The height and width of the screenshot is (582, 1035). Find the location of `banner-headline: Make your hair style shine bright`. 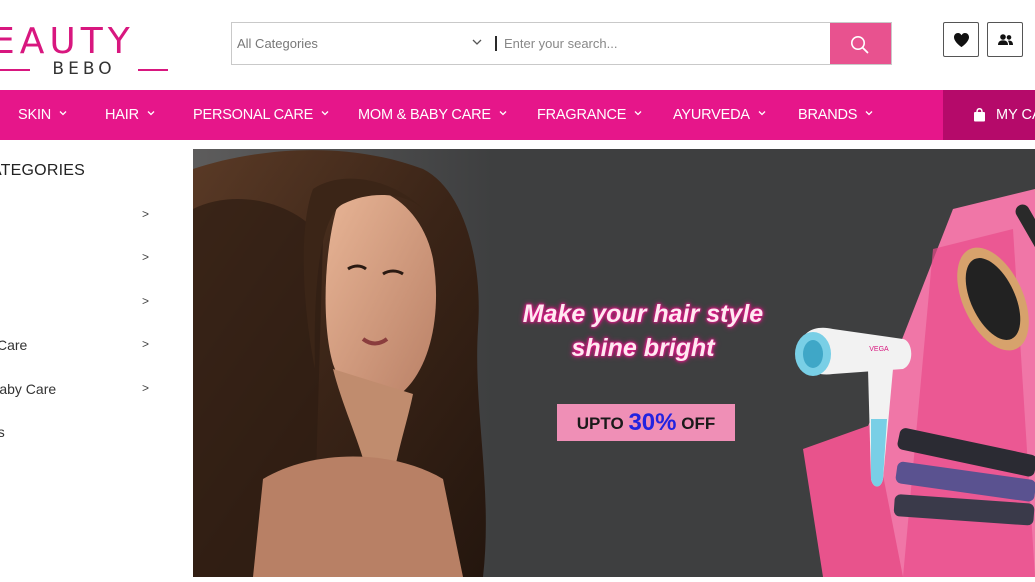

banner-headline: Make your hair style shine bright is located at coordinates (643, 331).